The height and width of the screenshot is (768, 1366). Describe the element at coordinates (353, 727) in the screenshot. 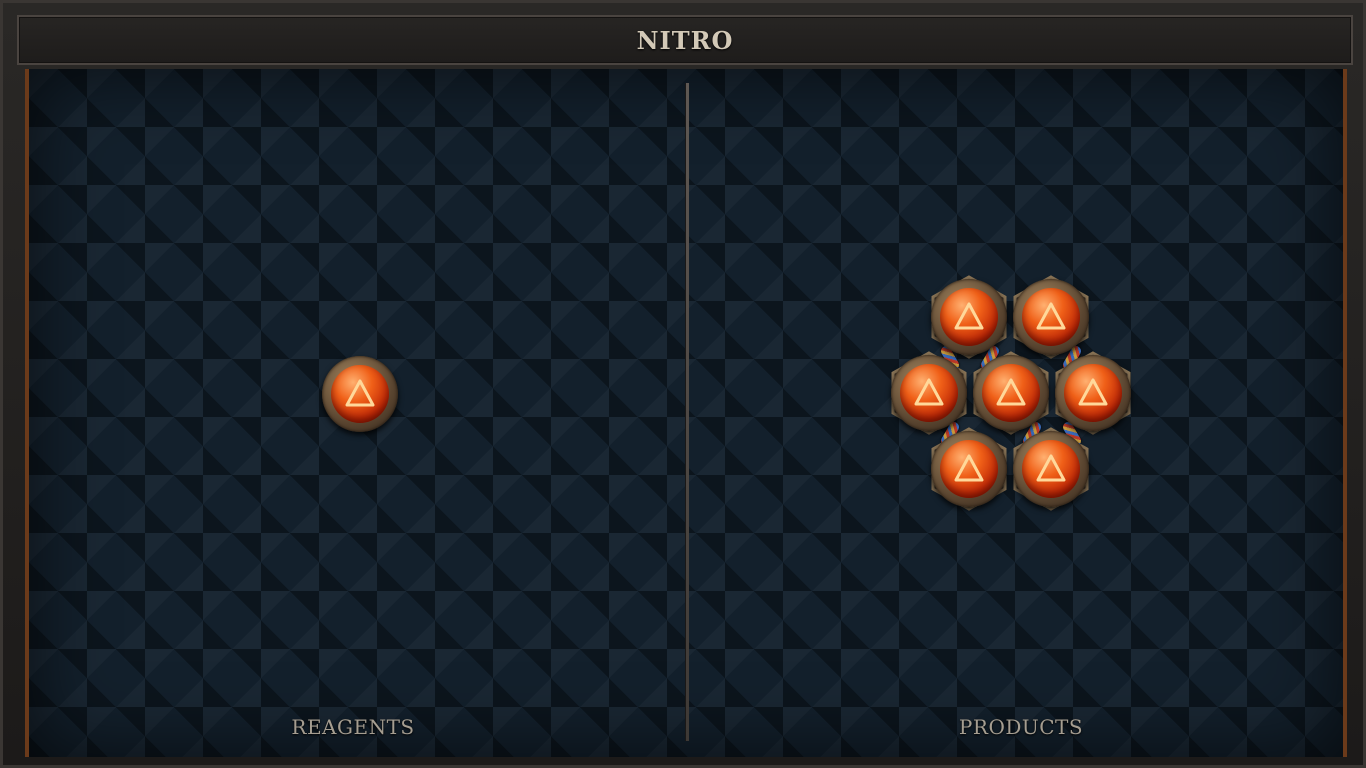

I see `reagents-label: REAGENTS` at that location.